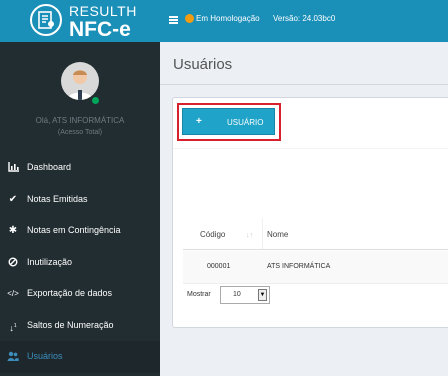 This screenshot has width=448, height=376. I want to click on sidebar-item-usuarios: Usuários, so click(80, 357).